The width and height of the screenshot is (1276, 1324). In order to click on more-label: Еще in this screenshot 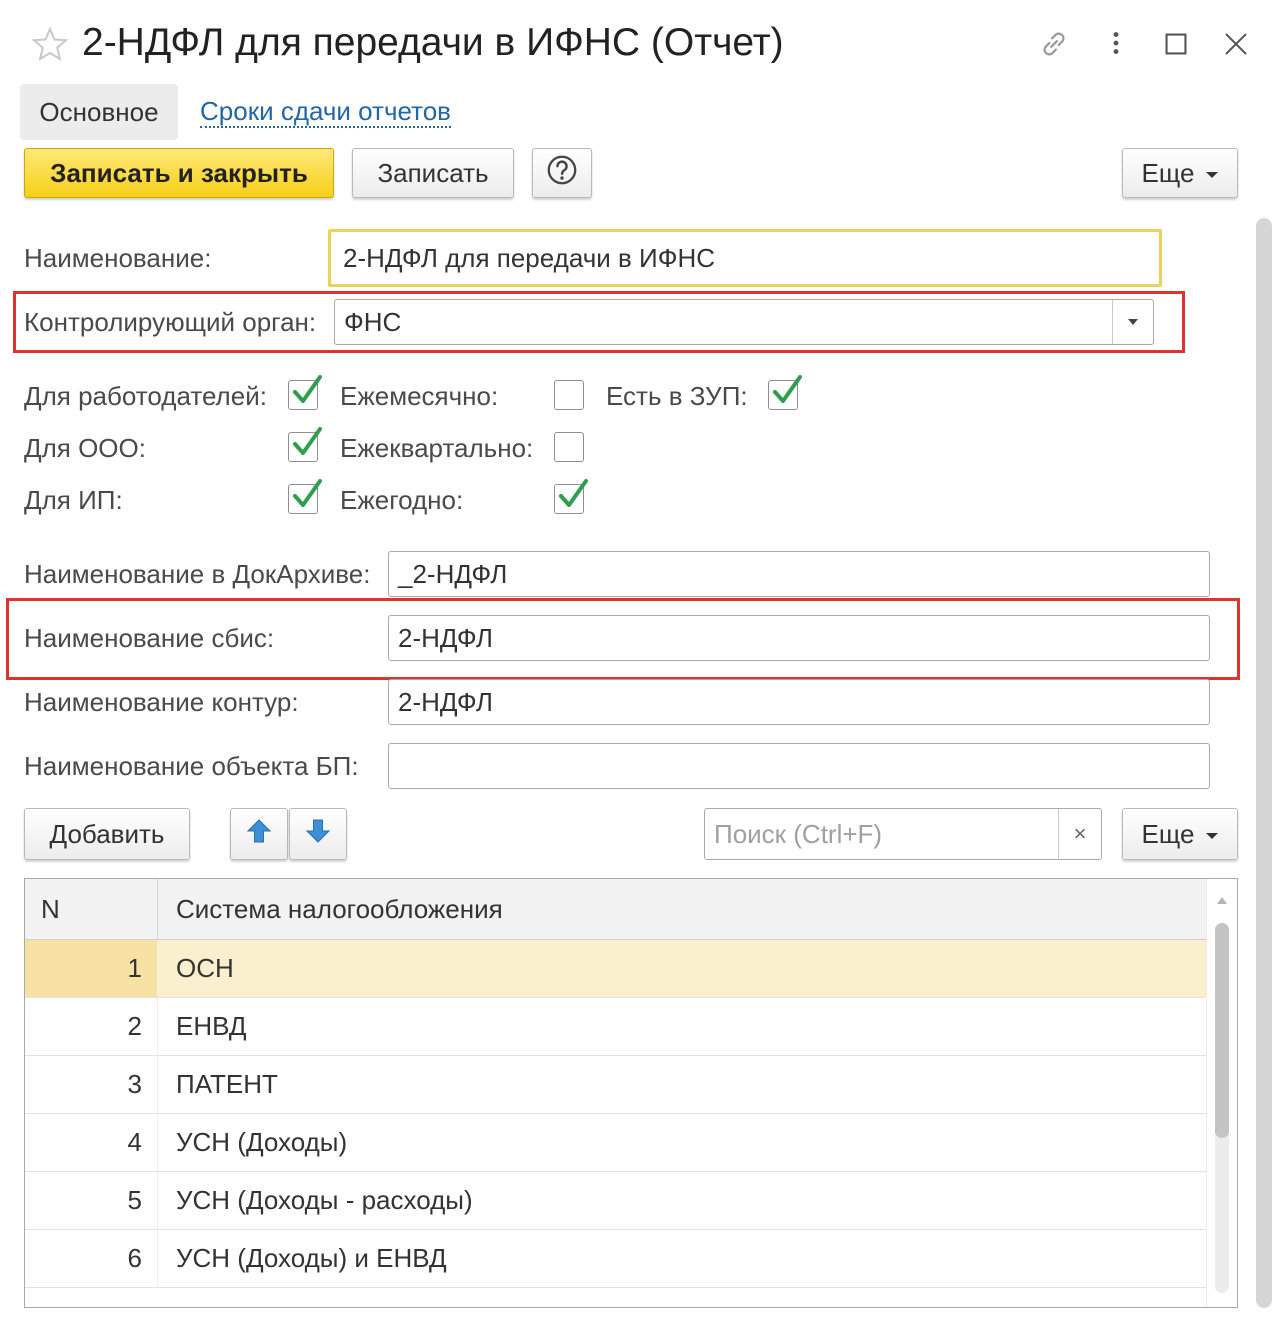, I will do `click(1168, 172)`.